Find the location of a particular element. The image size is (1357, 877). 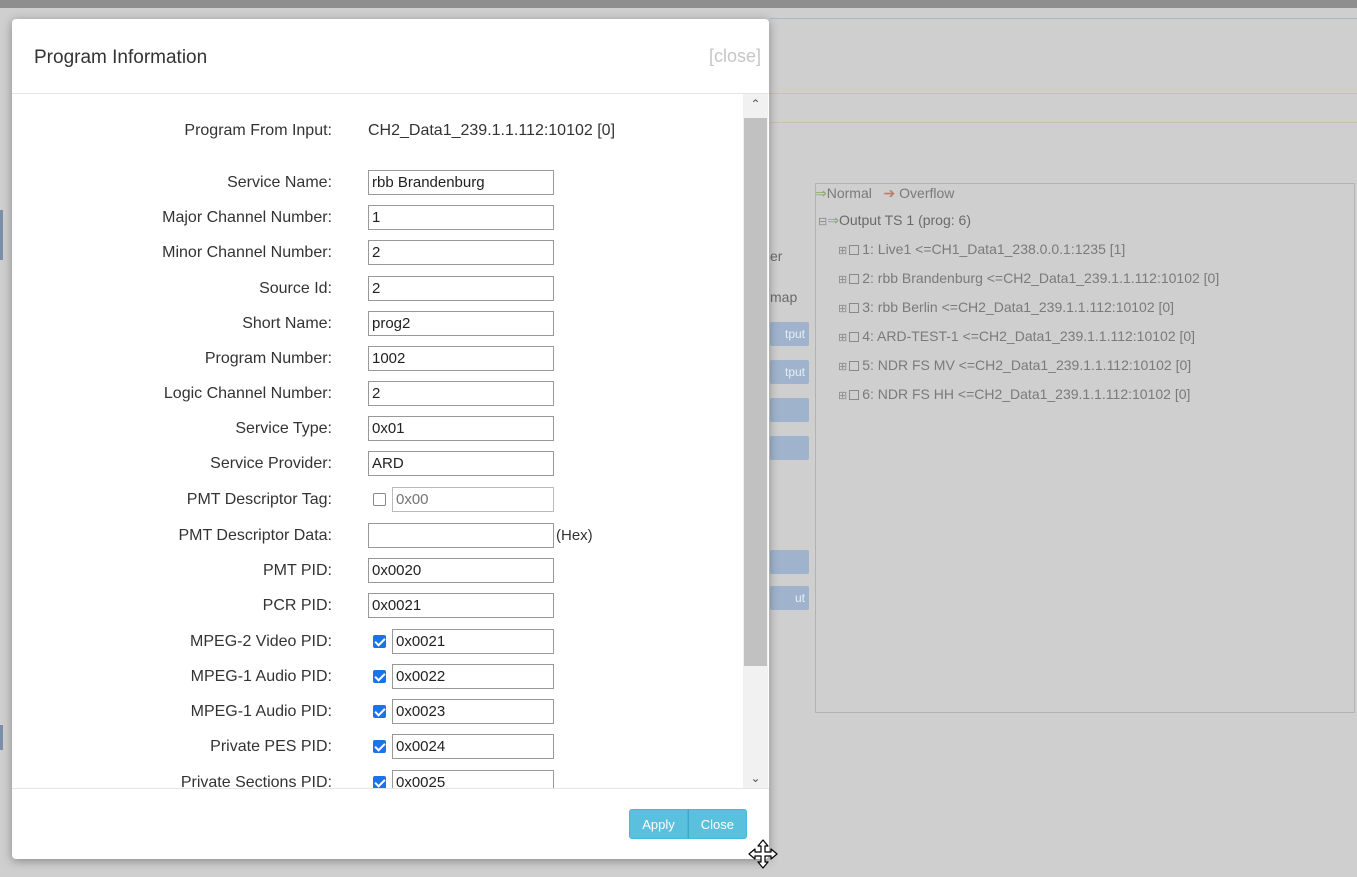

major-channel-row: Major Channel Number: is located at coordinates (372, 218).